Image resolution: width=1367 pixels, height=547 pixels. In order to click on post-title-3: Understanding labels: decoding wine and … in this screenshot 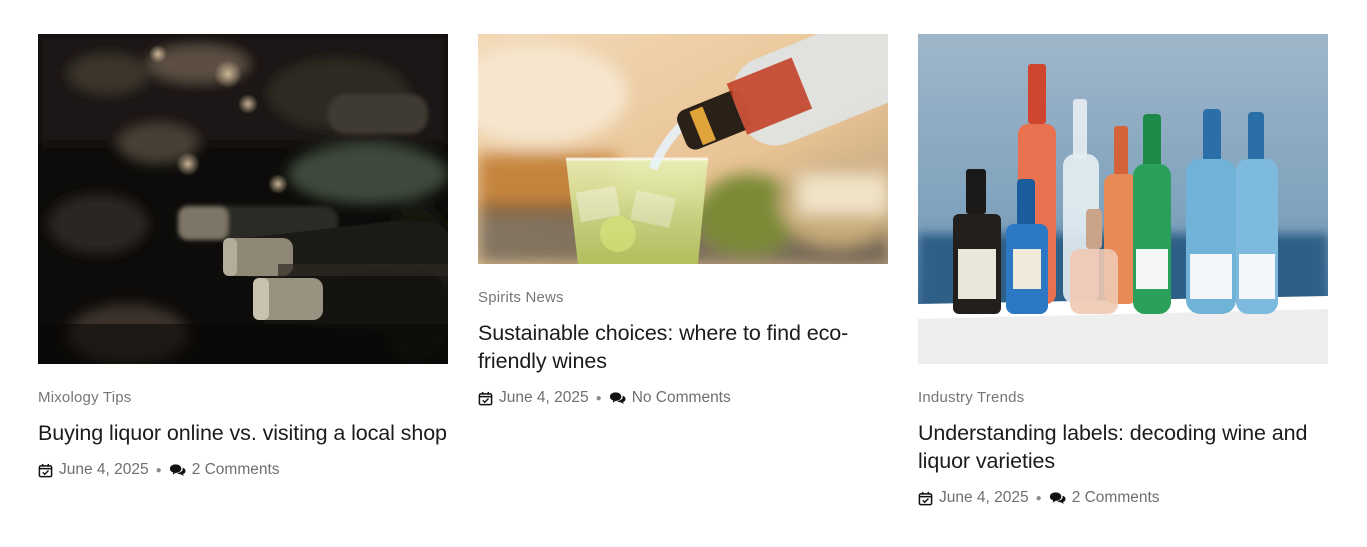, I will do `click(1123, 447)`.